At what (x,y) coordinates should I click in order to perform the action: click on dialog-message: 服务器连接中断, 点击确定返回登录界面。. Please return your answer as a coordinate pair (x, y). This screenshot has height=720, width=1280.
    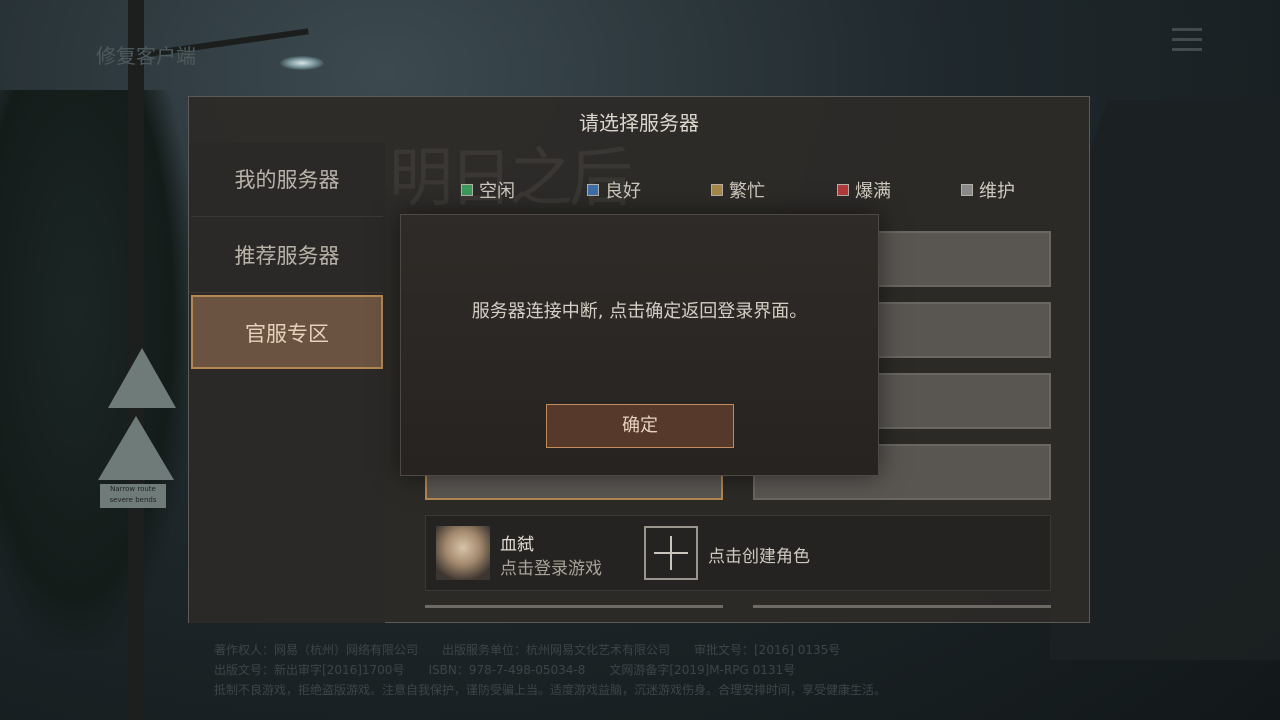
    Looking at the image, I should click on (639, 311).